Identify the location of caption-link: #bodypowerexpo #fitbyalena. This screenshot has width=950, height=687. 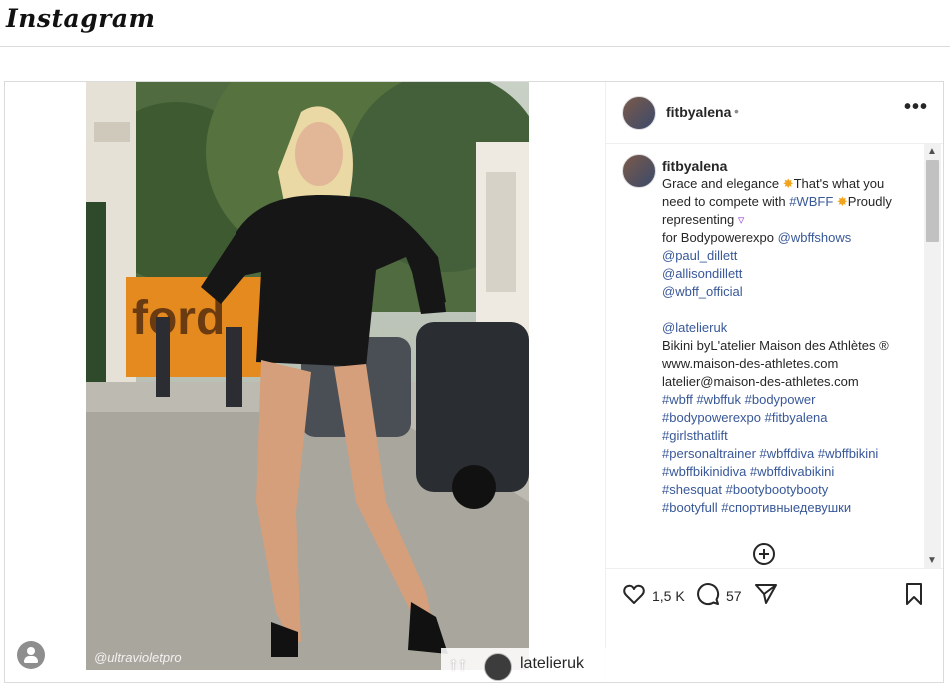
(745, 417).